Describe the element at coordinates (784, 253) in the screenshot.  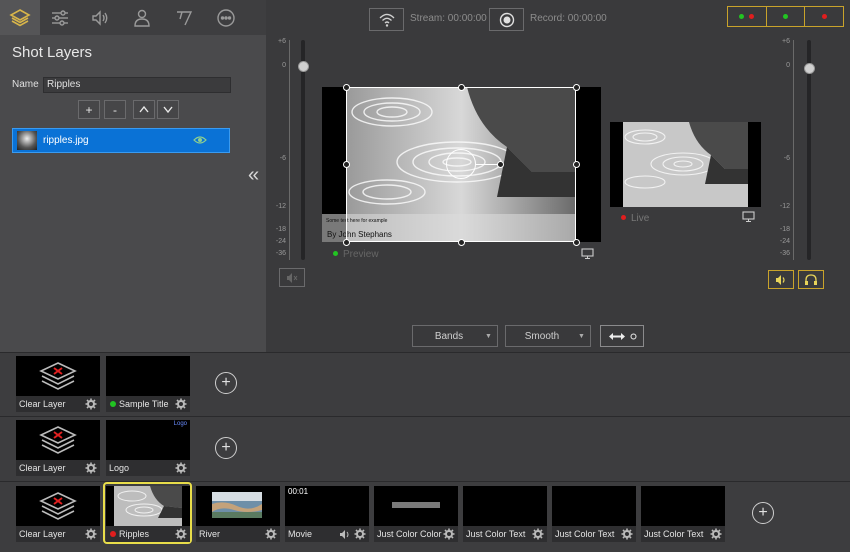
I see `scale-label: -36` at that location.